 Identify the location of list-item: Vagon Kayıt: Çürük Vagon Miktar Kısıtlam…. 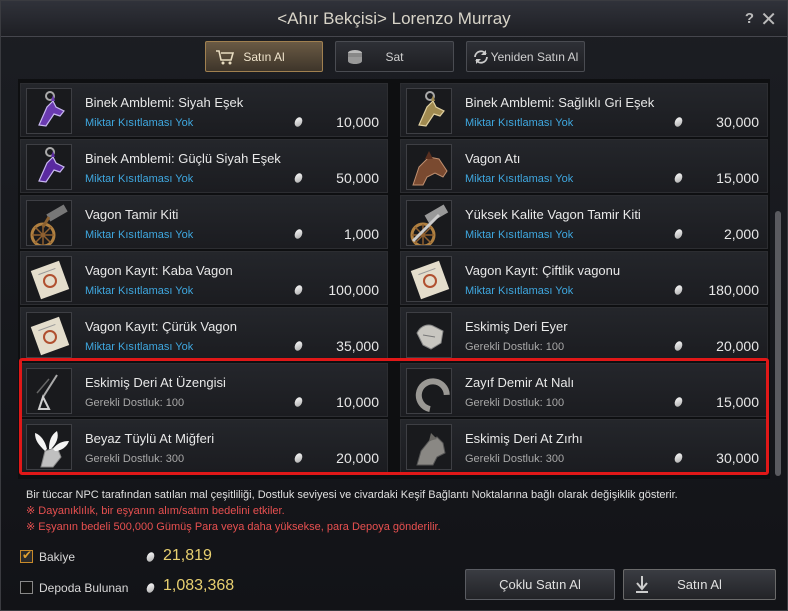
(204, 334).